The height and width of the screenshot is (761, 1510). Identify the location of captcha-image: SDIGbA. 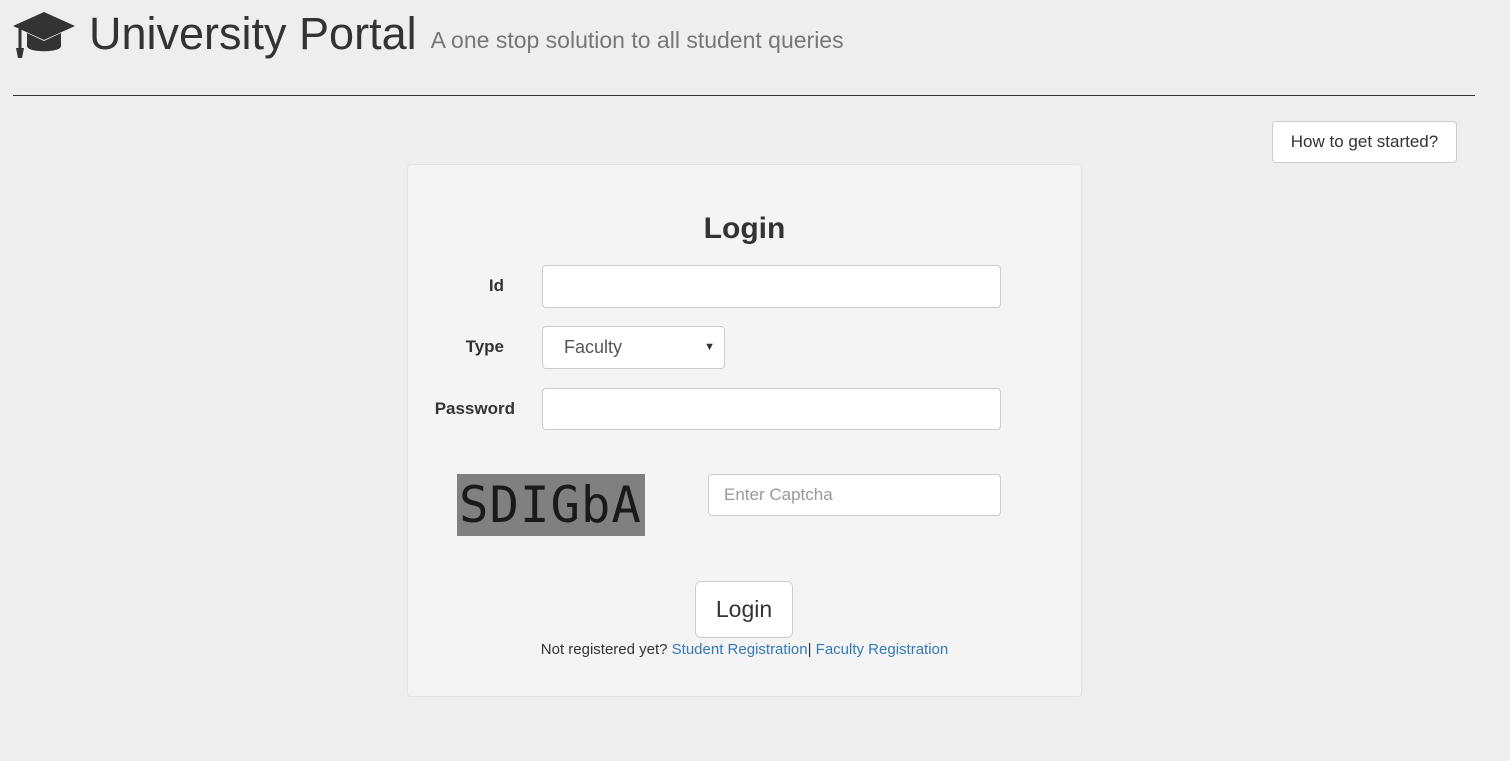
(551, 505).